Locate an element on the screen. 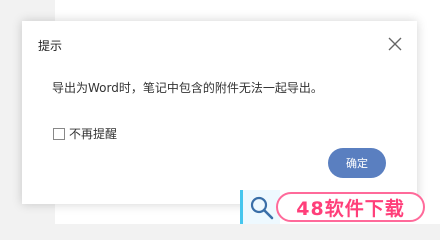 Image resolution: width=440 pixels, height=240 pixels. site-watermark: 48软件下载 is located at coordinates (332, 207).